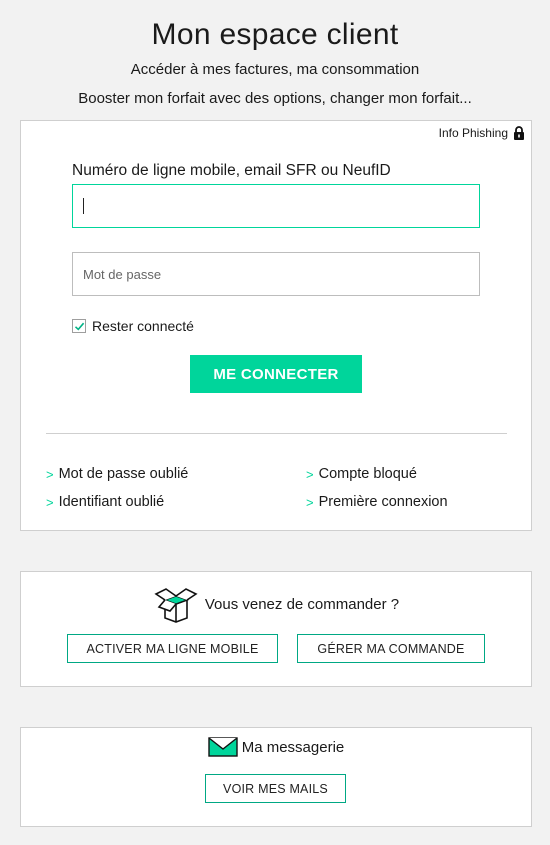 The width and height of the screenshot is (550, 845). I want to click on page-title: Mon espace client, so click(275, 34).